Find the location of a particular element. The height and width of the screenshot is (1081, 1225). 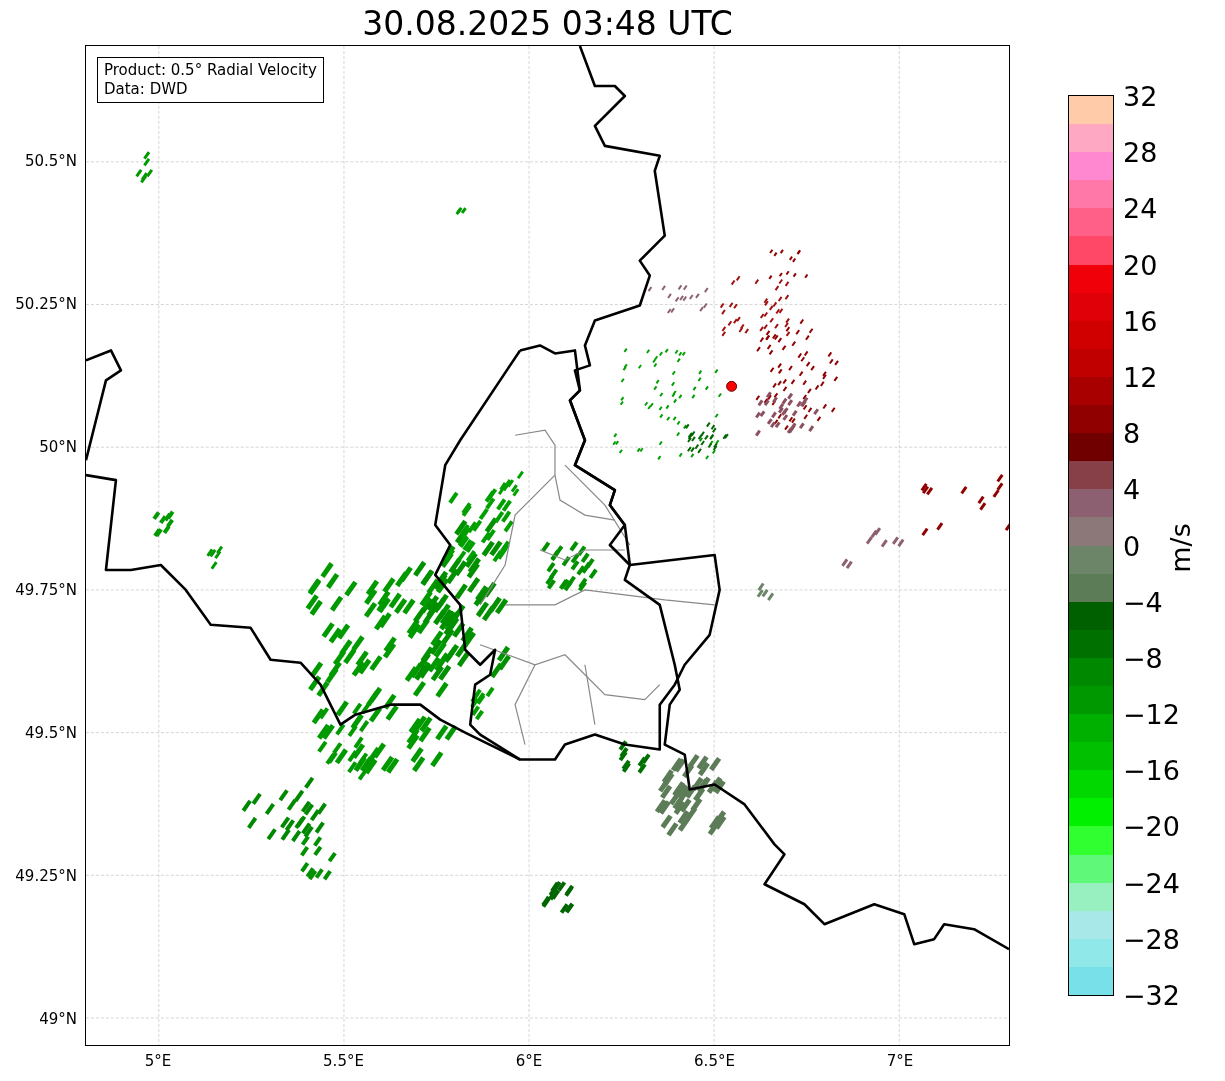

latitude-label: 49°N is located at coordinates (58, 1019).